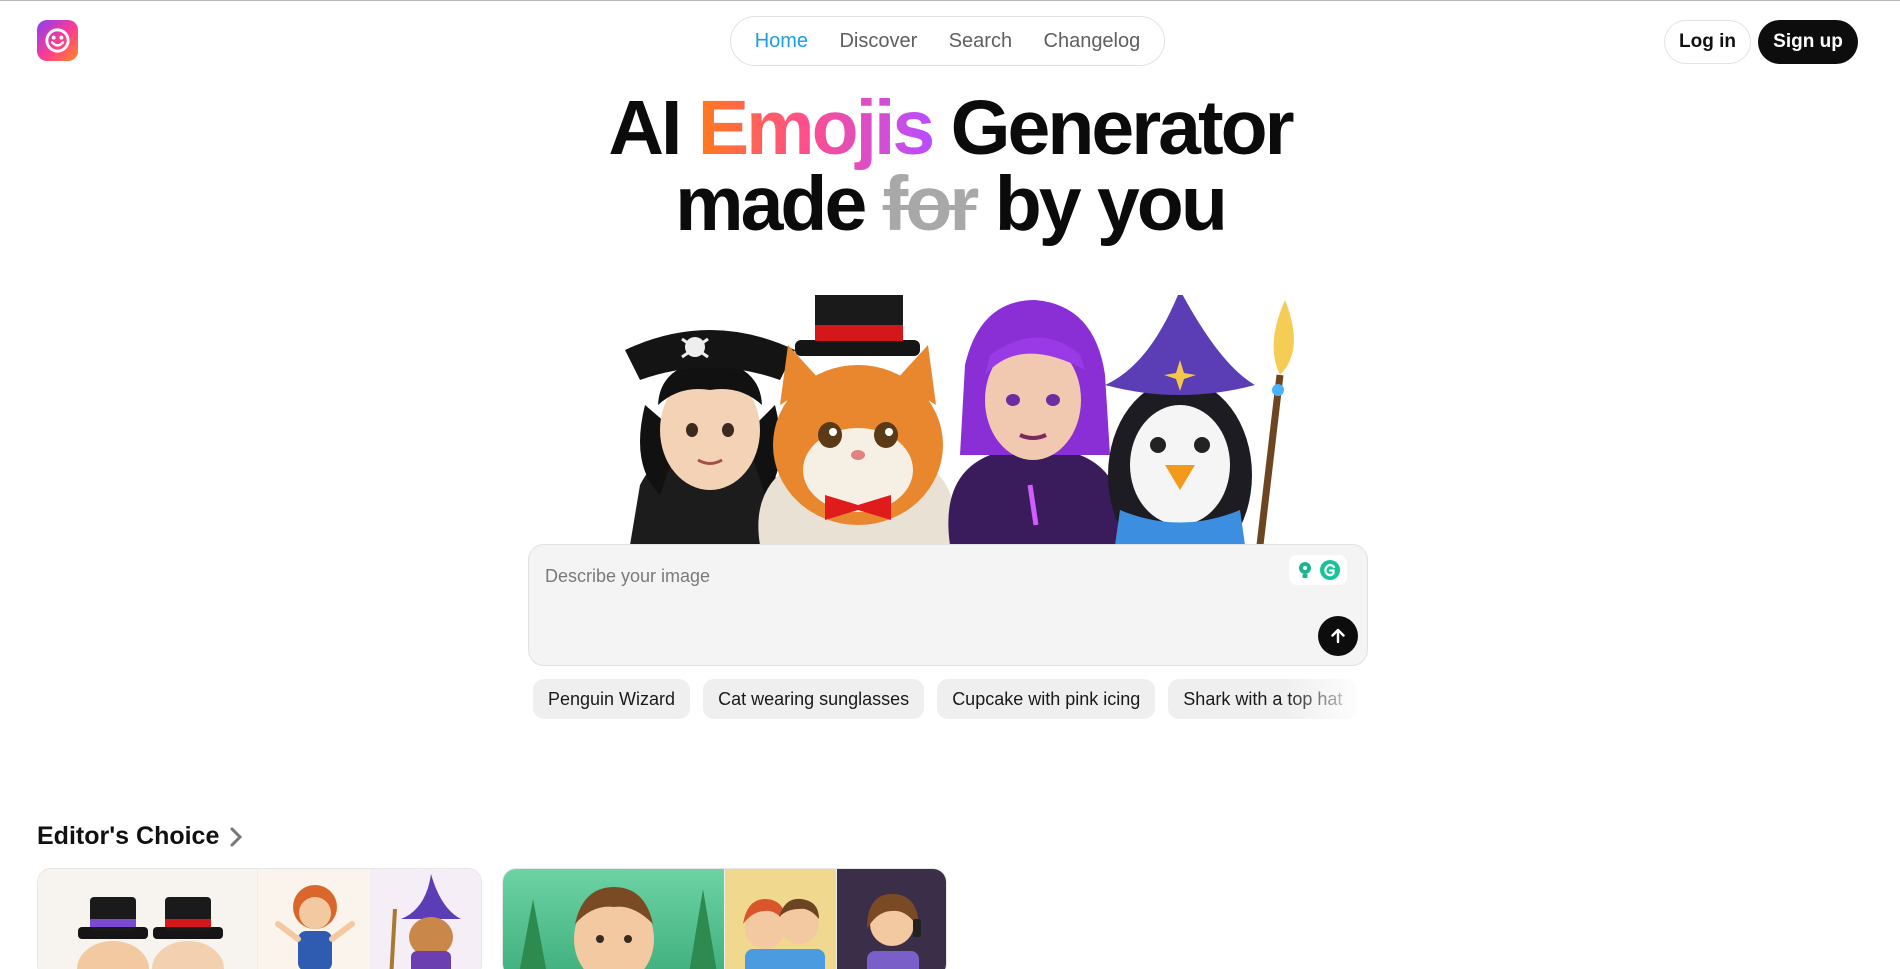 The image size is (1900, 969). What do you see at coordinates (856, 420) in the screenshot?
I see `cat-in-top-hat-image` at bounding box center [856, 420].